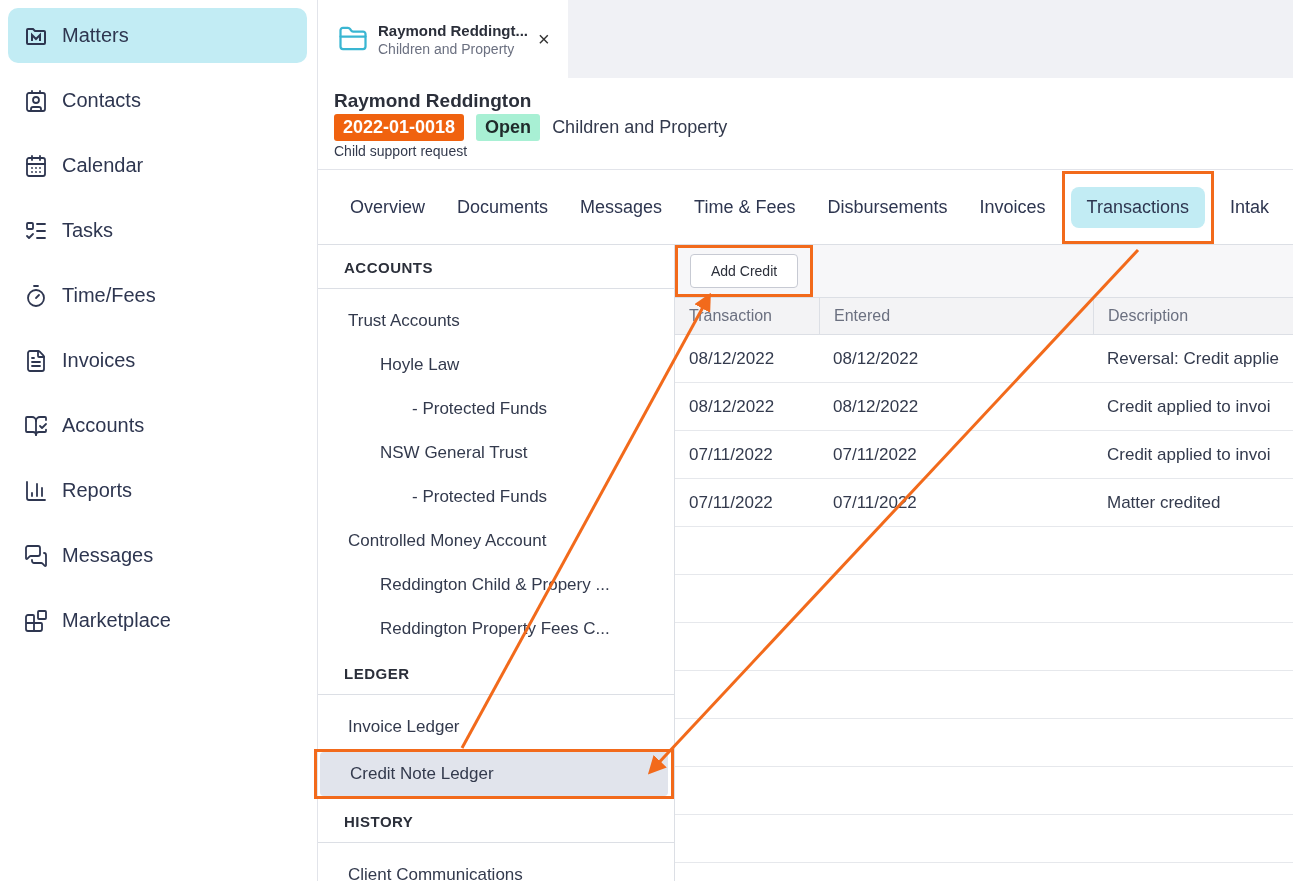 The width and height of the screenshot is (1293, 881). Describe the element at coordinates (745, 207) in the screenshot. I see `tab: Time & Fees` at that location.